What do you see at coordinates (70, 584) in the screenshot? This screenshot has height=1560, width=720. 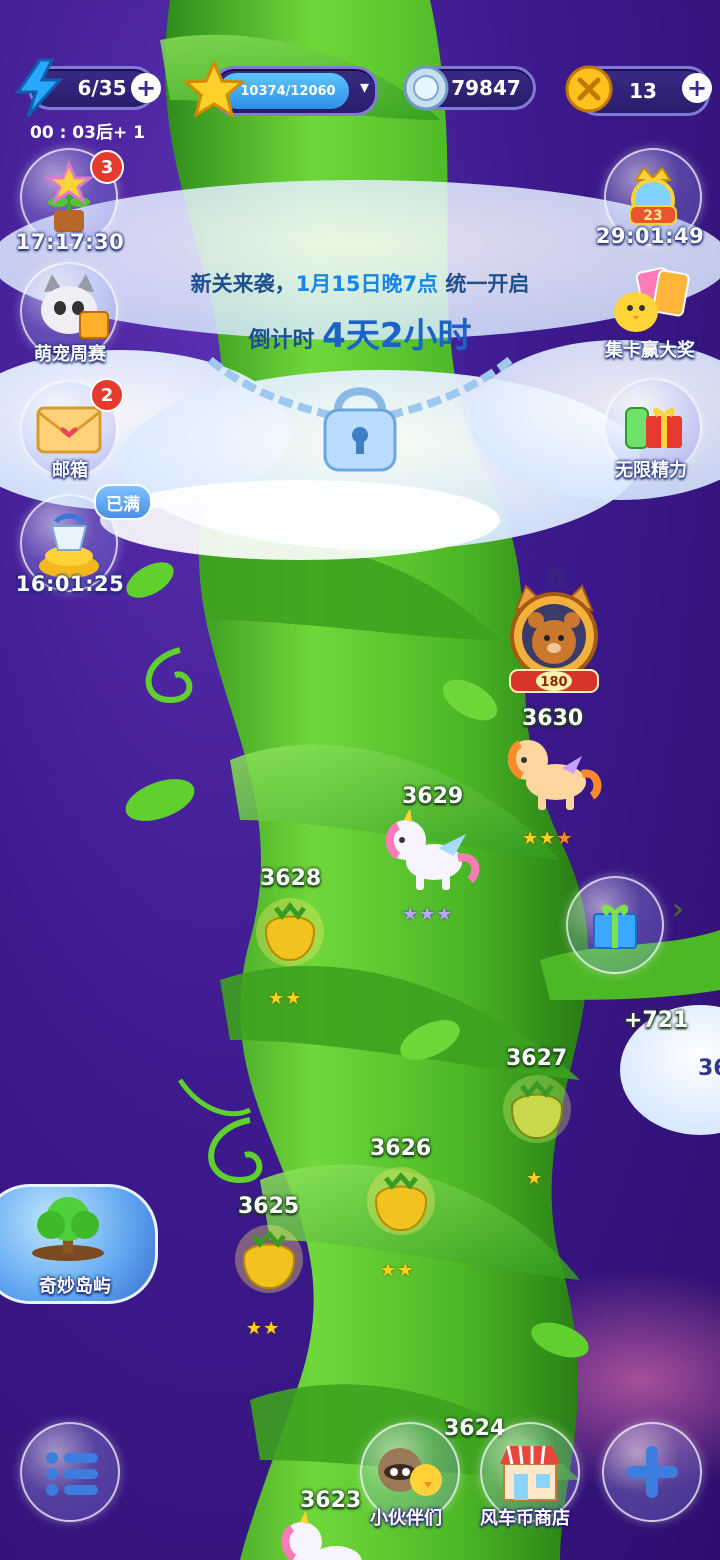 I see `treasure-timer: 16:01:25` at bounding box center [70, 584].